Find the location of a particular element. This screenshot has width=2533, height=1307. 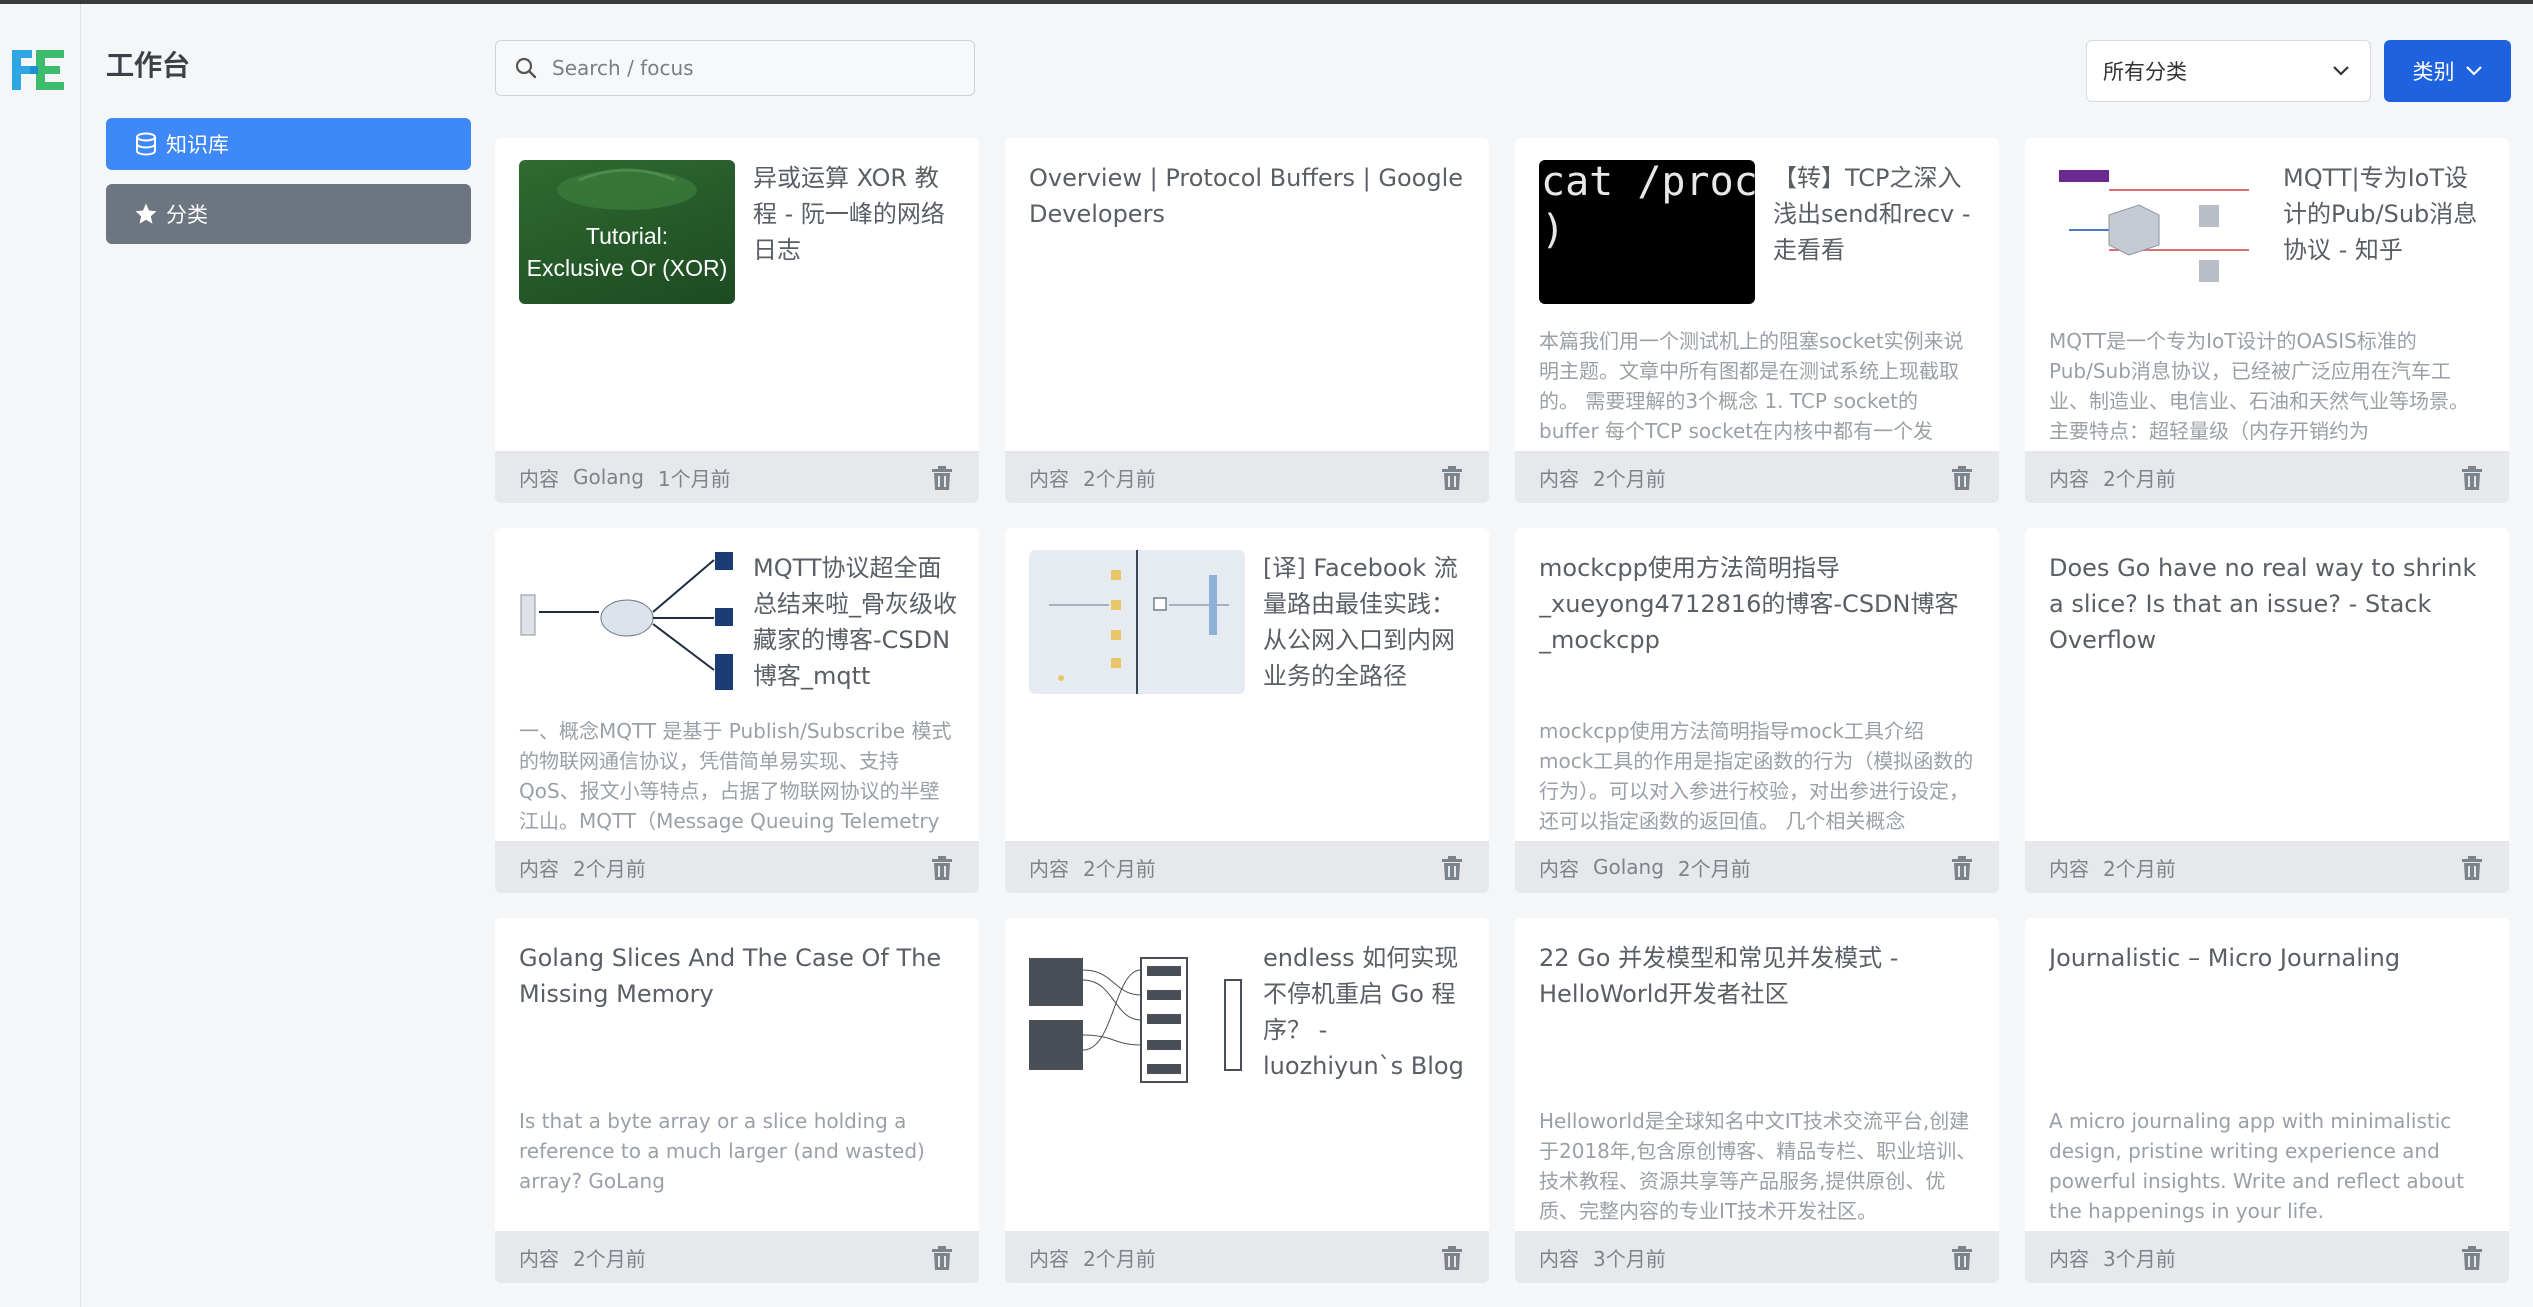

card-footer: 内容 Golang 2个月前 is located at coordinates (1757, 867).